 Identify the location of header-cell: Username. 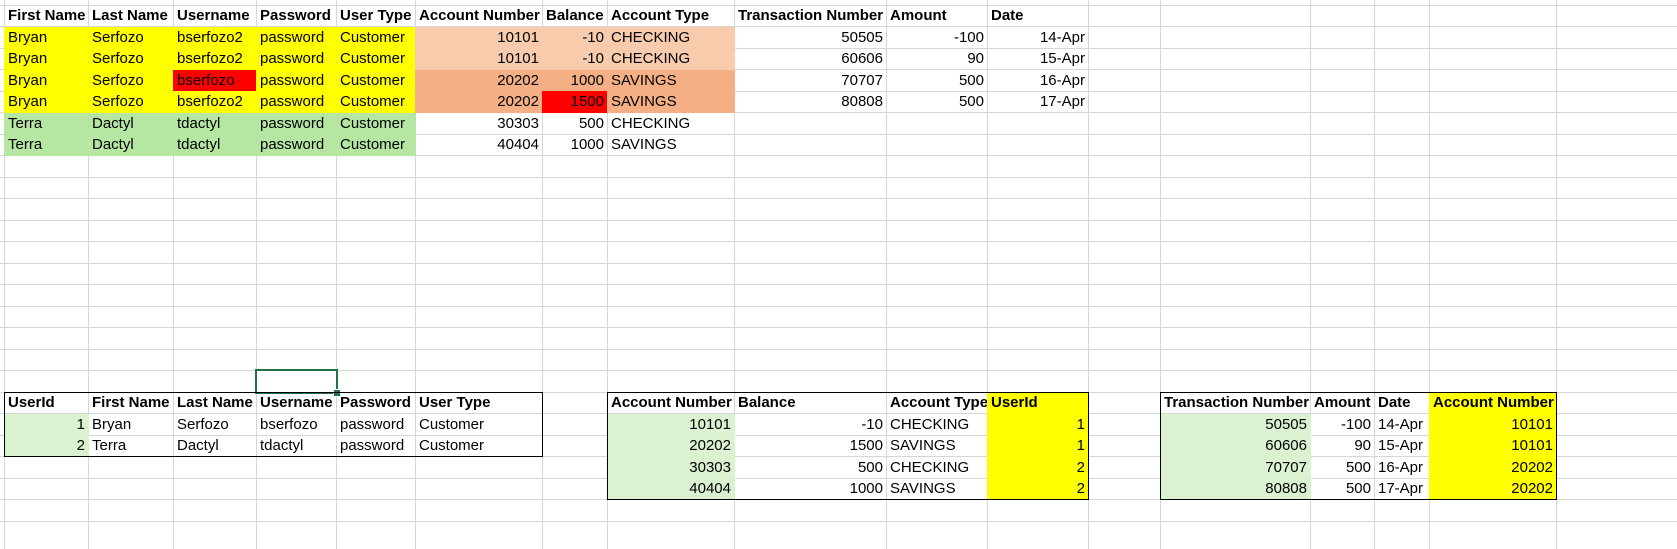
(215, 16).